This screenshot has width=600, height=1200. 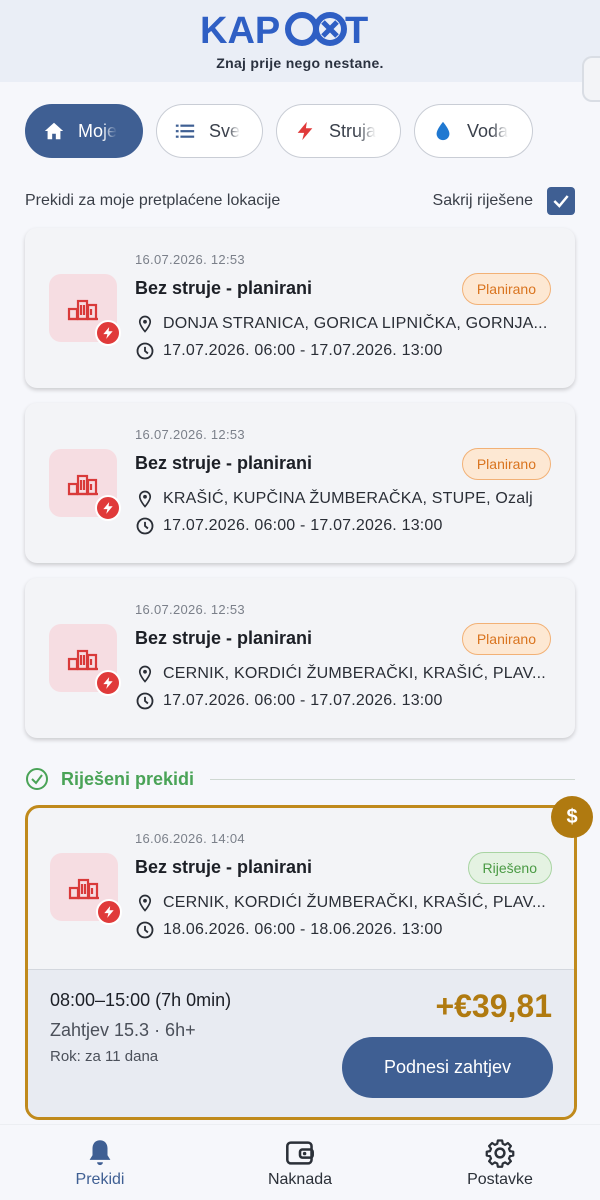 I want to click on compensation-amount: +€39,81, so click(x=493, y=1006).